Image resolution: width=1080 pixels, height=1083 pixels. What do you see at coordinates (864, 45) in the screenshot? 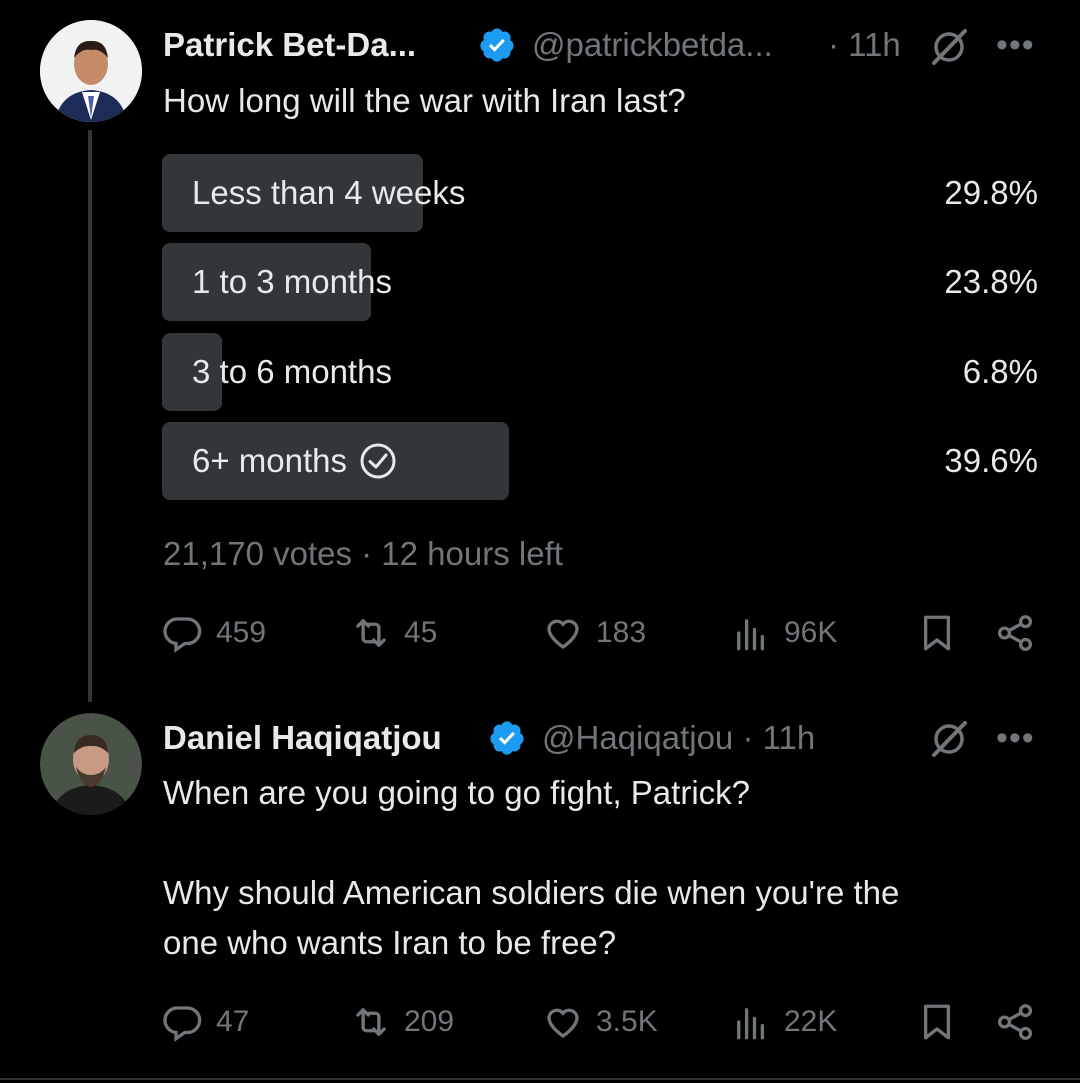
I see `post-time: · 11h` at bounding box center [864, 45].